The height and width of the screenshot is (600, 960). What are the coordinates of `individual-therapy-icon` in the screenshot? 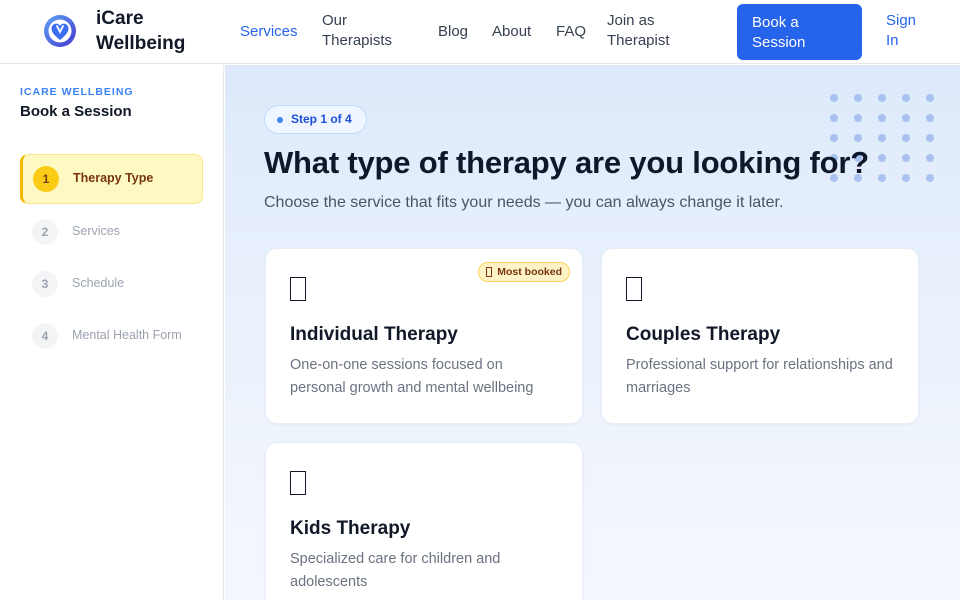 It's located at (298, 289).